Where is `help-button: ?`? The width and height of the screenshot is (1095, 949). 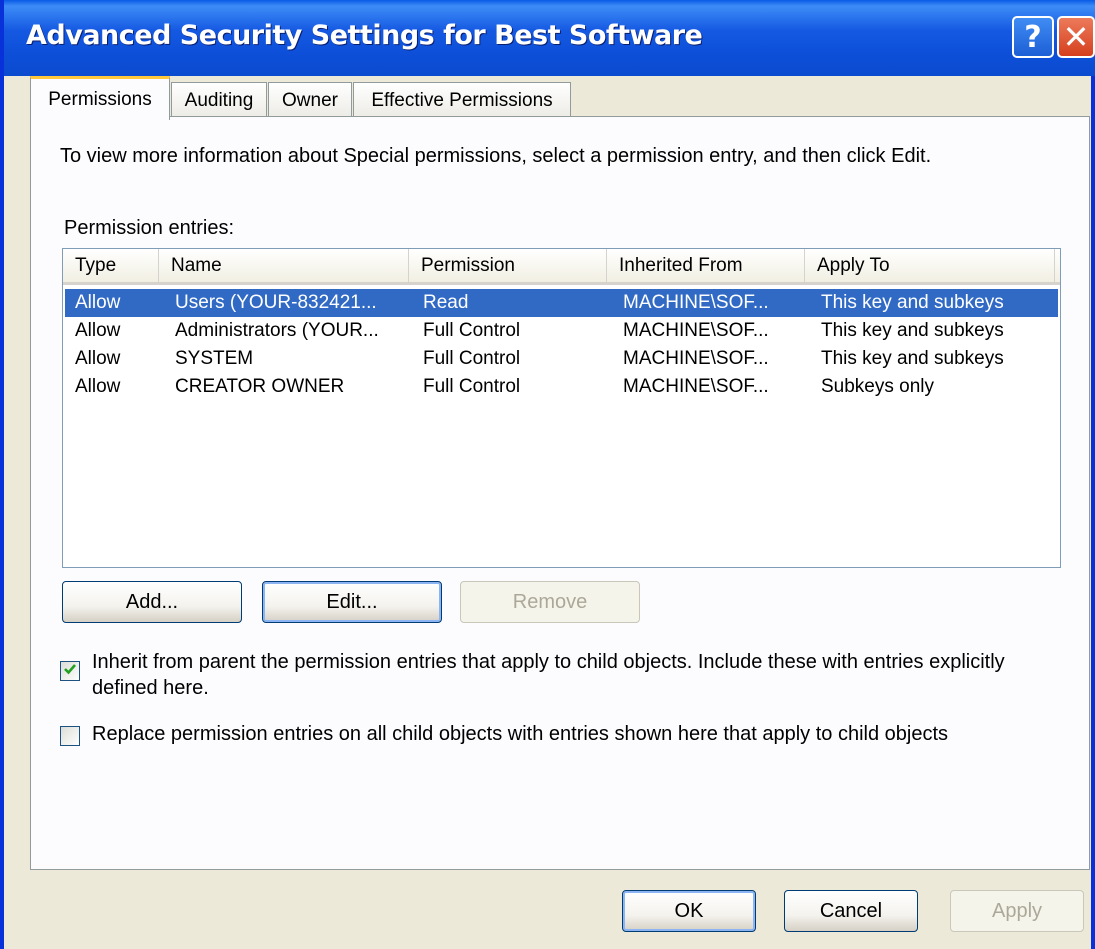
help-button: ? is located at coordinates (1033, 37).